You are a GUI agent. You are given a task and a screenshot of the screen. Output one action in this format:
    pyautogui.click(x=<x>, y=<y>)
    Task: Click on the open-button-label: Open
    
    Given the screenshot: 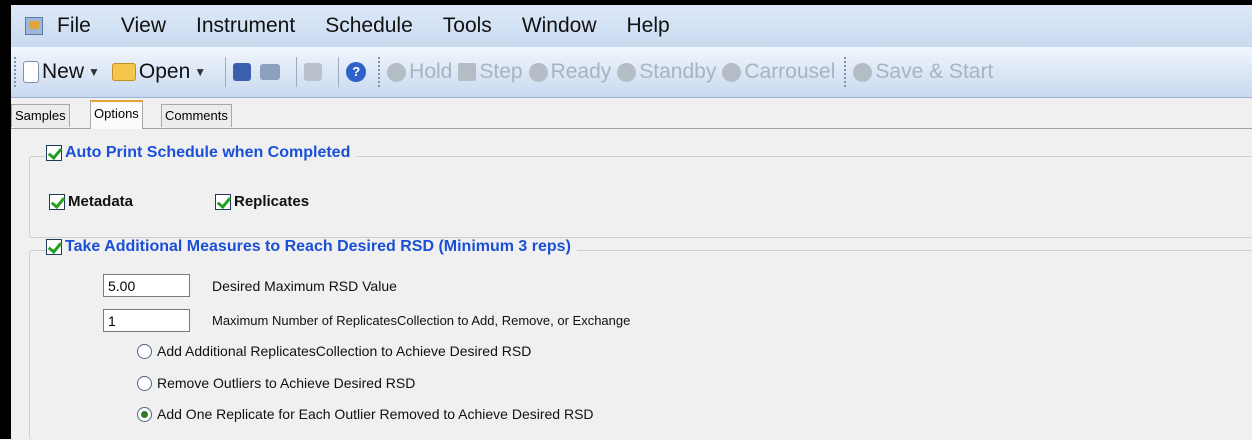 What is the action you would take?
    pyautogui.click(x=164, y=71)
    